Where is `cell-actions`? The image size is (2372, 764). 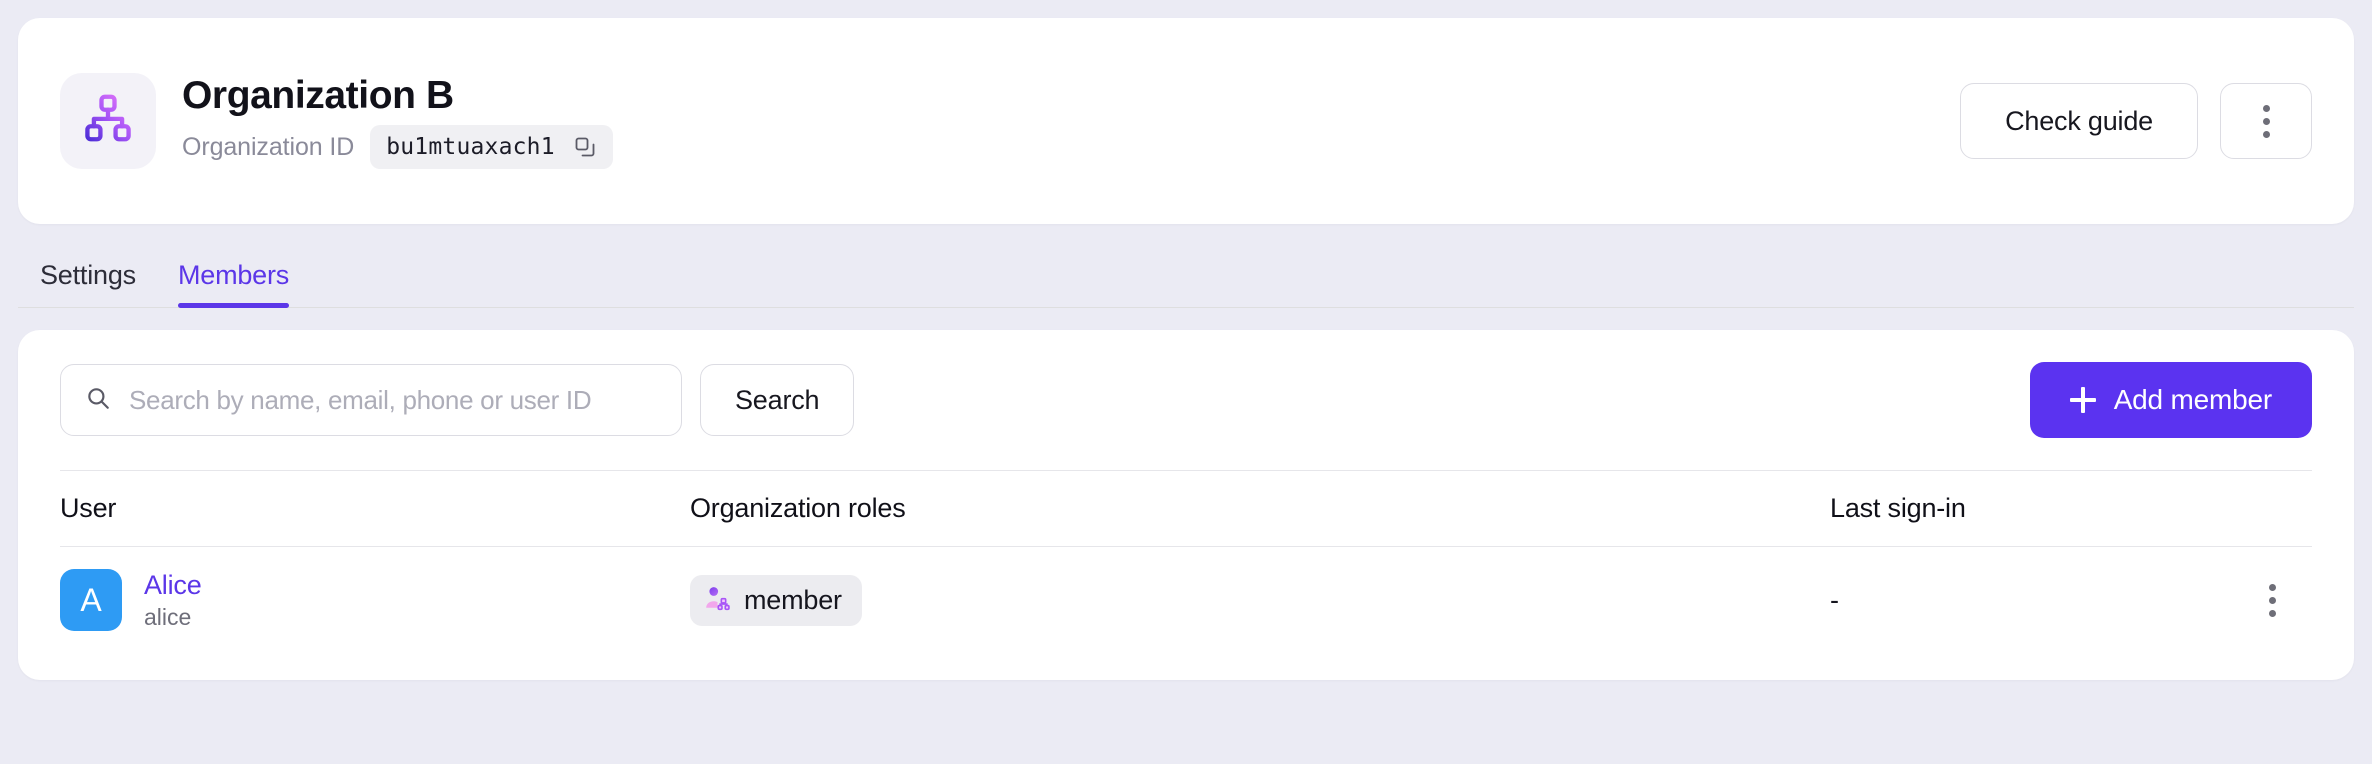
cell-actions is located at coordinates (2281, 600).